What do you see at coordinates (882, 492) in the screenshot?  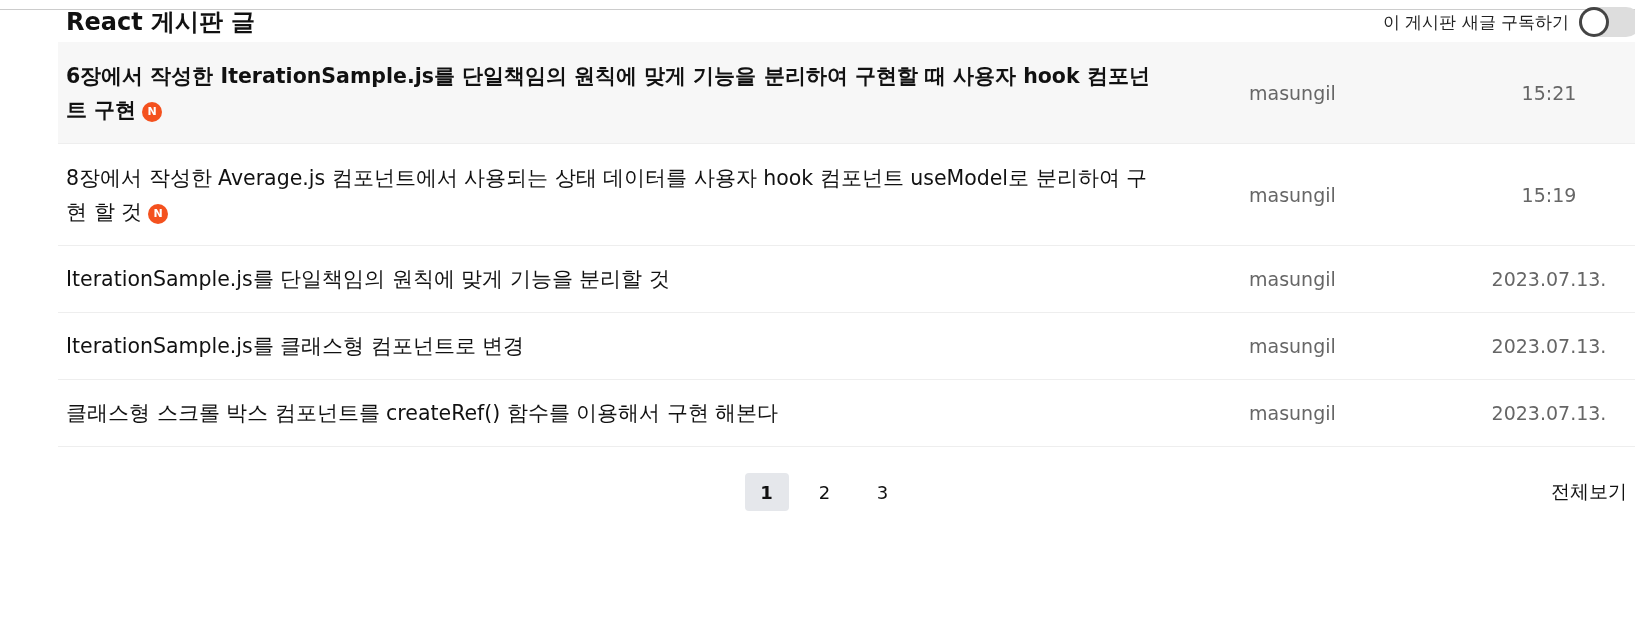 I see `page-button: 3` at bounding box center [882, 492].